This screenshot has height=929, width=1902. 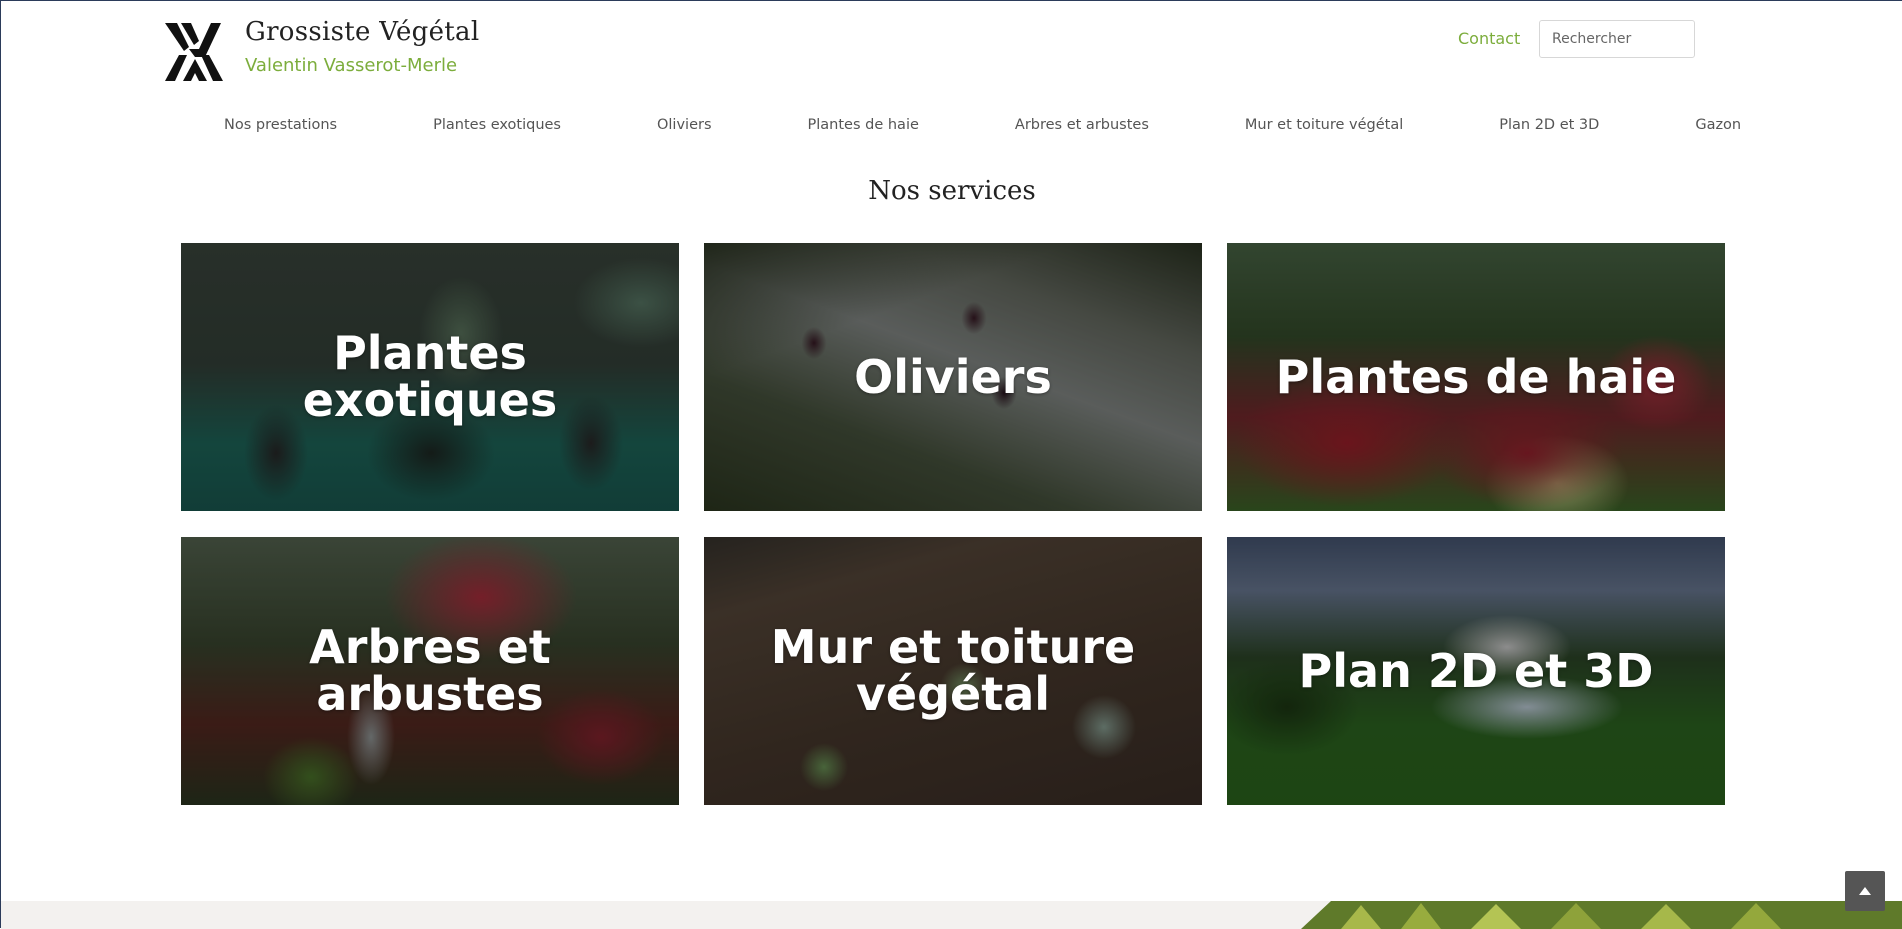 I want to click on service-card-arbres-et-arbustes: Arbres et arbustes, so click(x=430, y=671).